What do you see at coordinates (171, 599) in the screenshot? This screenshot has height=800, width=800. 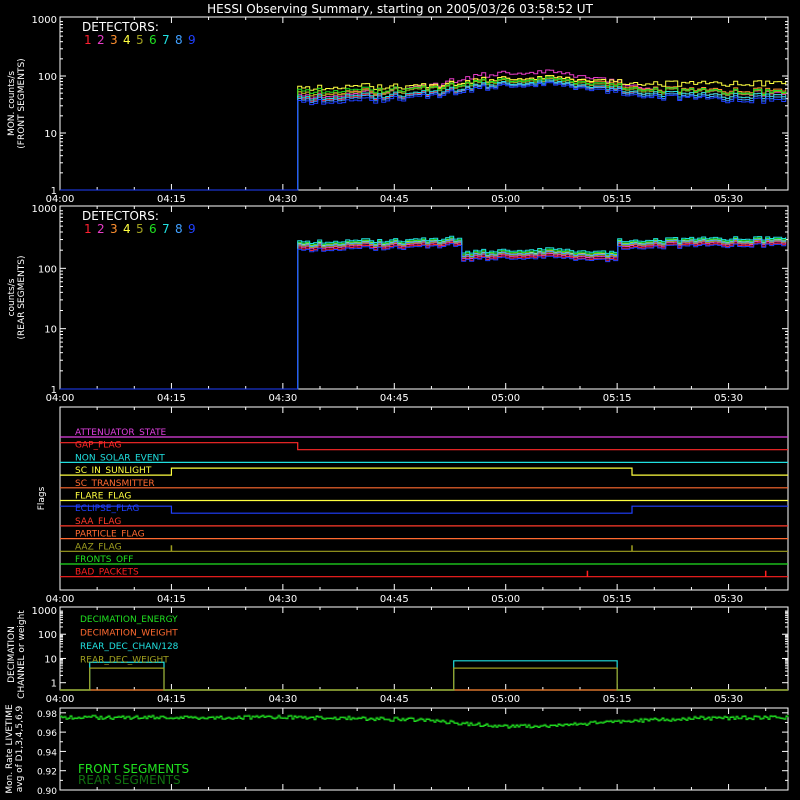 I see `flags-x-tick-label: 04:15` at bounding box center [171, 599].